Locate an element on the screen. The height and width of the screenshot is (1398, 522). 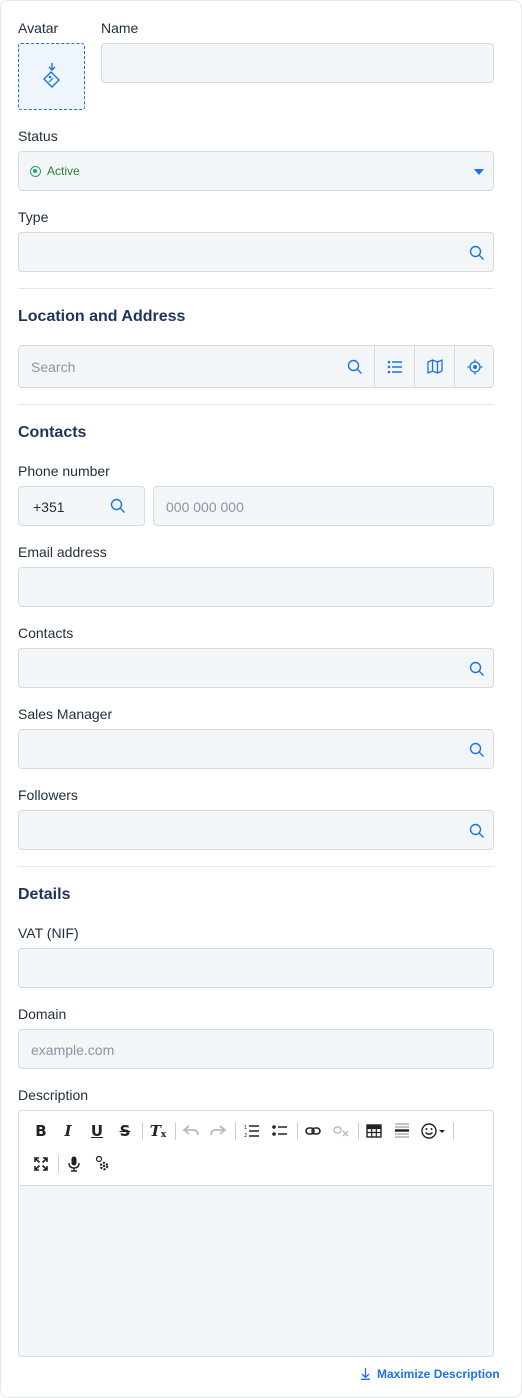
bullet-list-icon is located at coordinates (280, 1131).